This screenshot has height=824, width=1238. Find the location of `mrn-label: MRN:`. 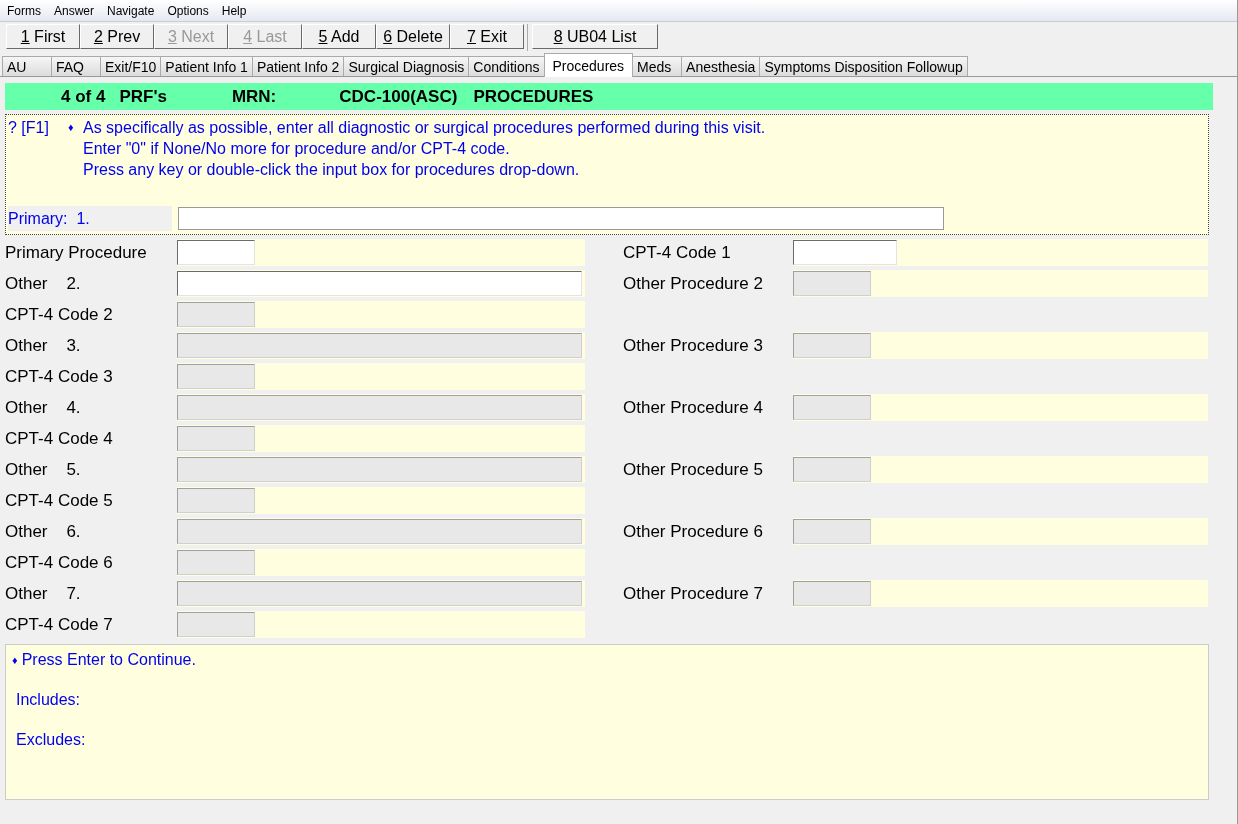

mrn-label: MRN: is located at coordinates (254, 96).